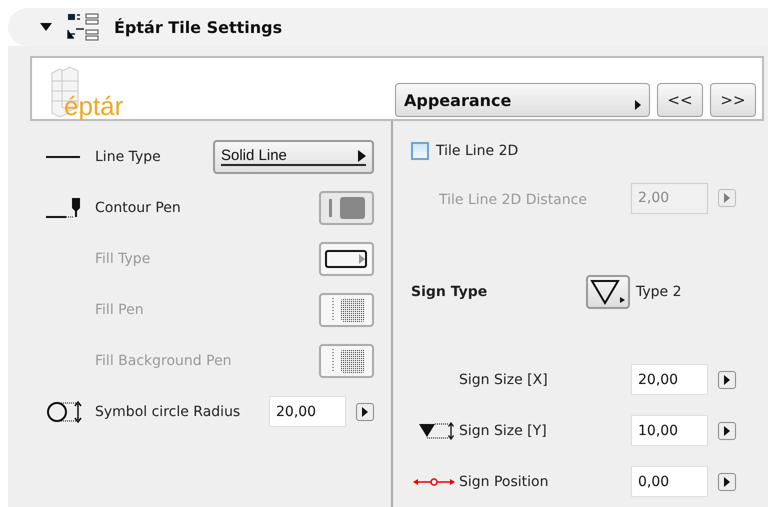  Describe the element at coordinates (449, 292) in the screenshot. I see `section-label: Sign Type` at that location.